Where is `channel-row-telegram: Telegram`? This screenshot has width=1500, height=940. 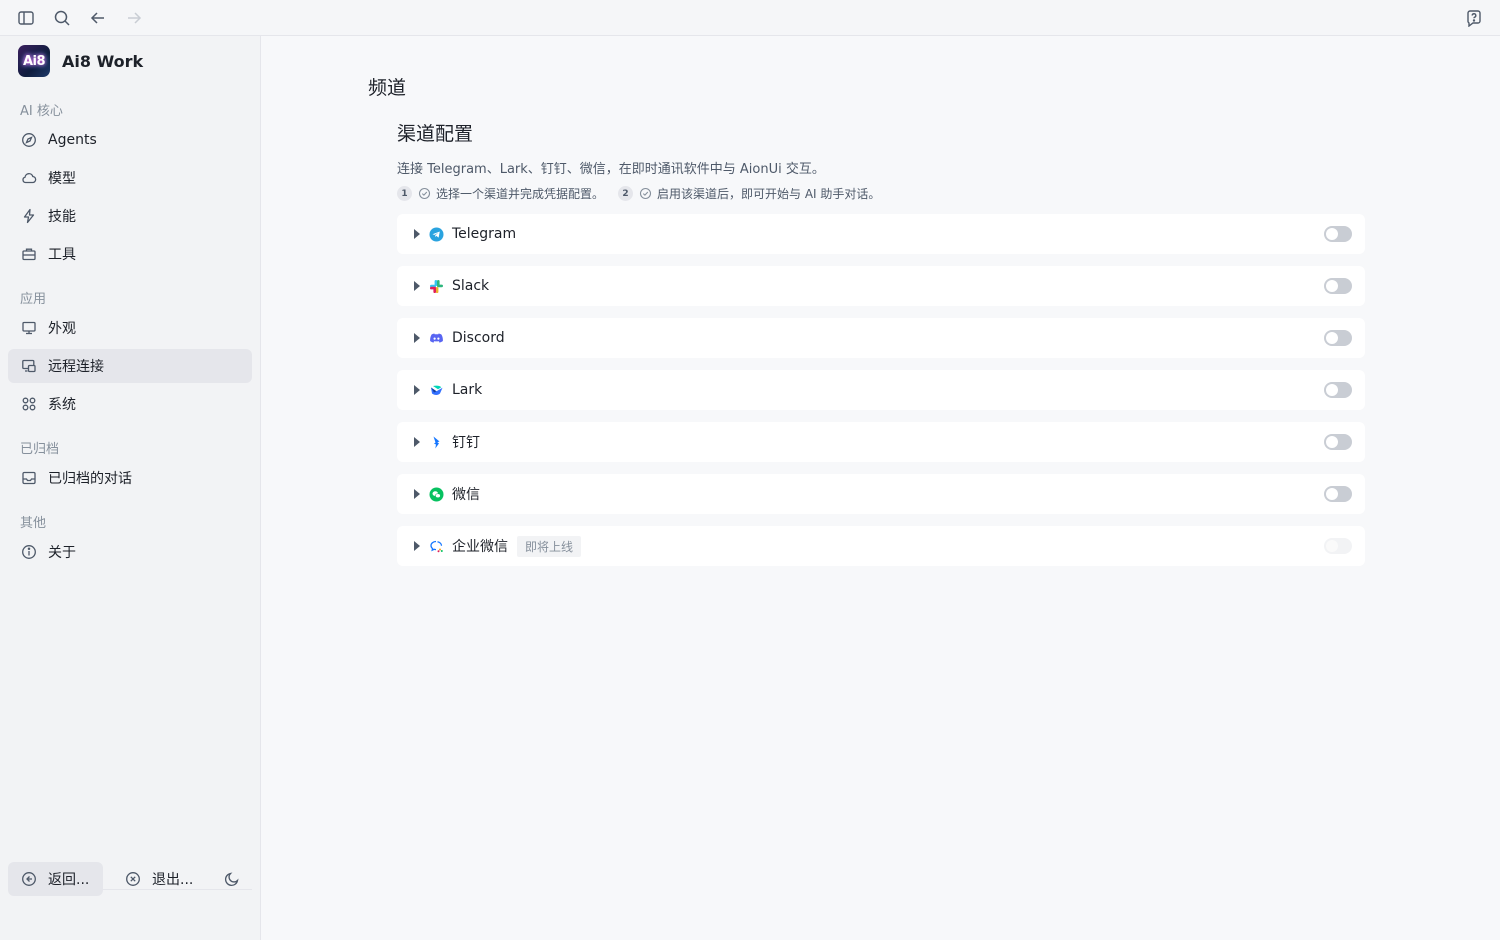 channel-row-telegram: Telegram is located at coordinates (881, 234).